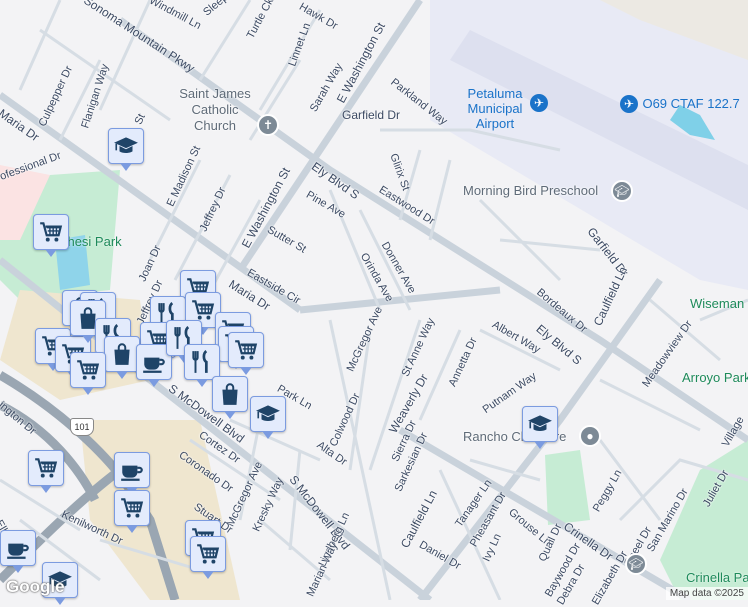 This screenshot has height=607, width=748. I want to click on highway-shield: 101, so click(82, 427).